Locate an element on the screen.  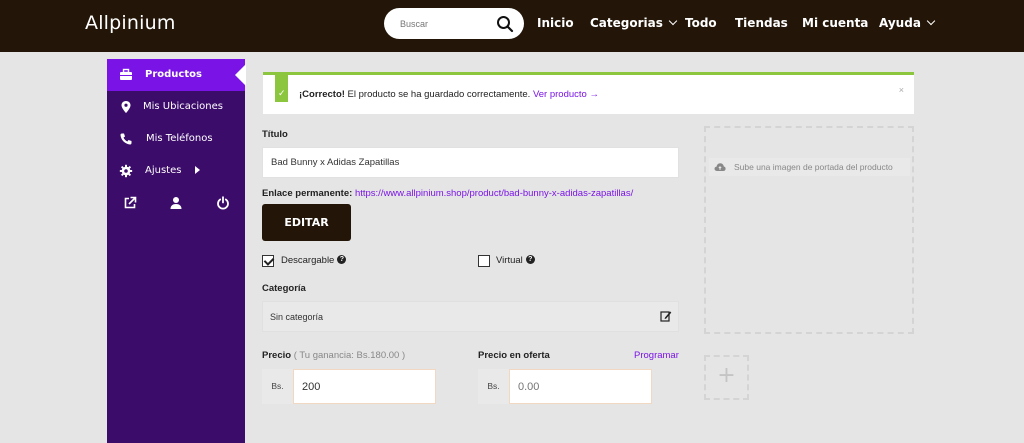
nav-mi-cuenta: Mi cuenta is located at coordinates (835, 23).